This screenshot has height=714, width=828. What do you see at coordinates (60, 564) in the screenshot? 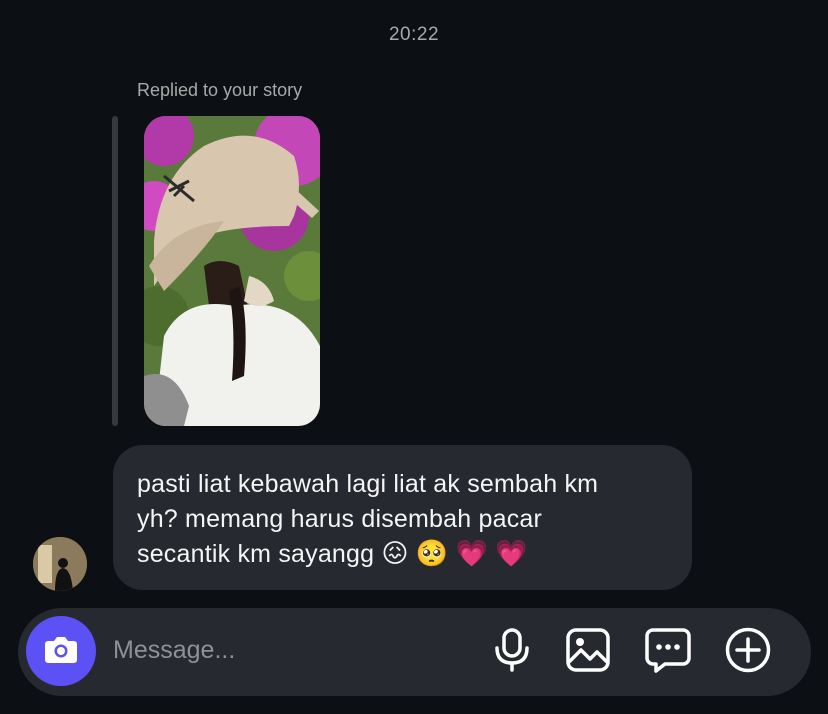
I see `sender-avatar` at bounding box center [60, 564].